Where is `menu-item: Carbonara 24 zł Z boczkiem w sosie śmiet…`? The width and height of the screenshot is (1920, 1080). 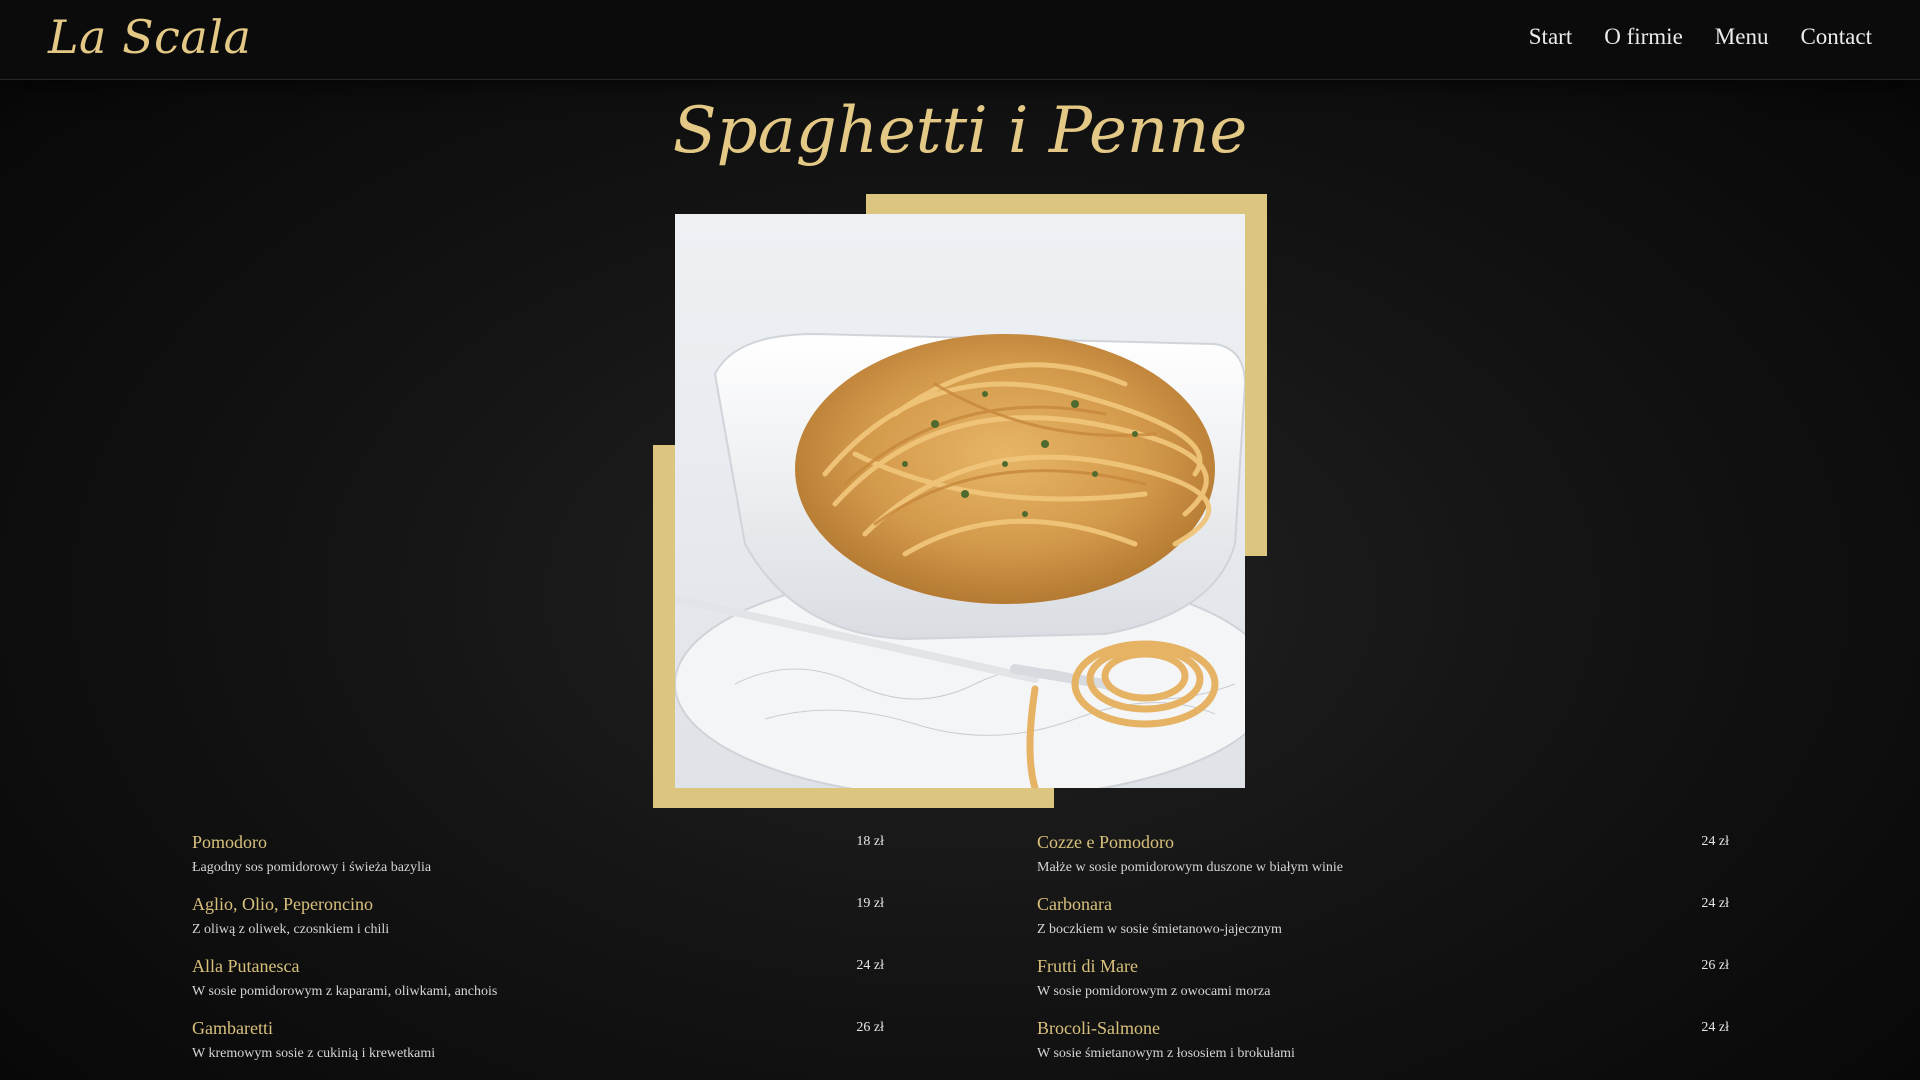 menu-item: Carbonara 24 zł Z boczkiem w sosie śmiet… is located at coordinates (1383, 925).